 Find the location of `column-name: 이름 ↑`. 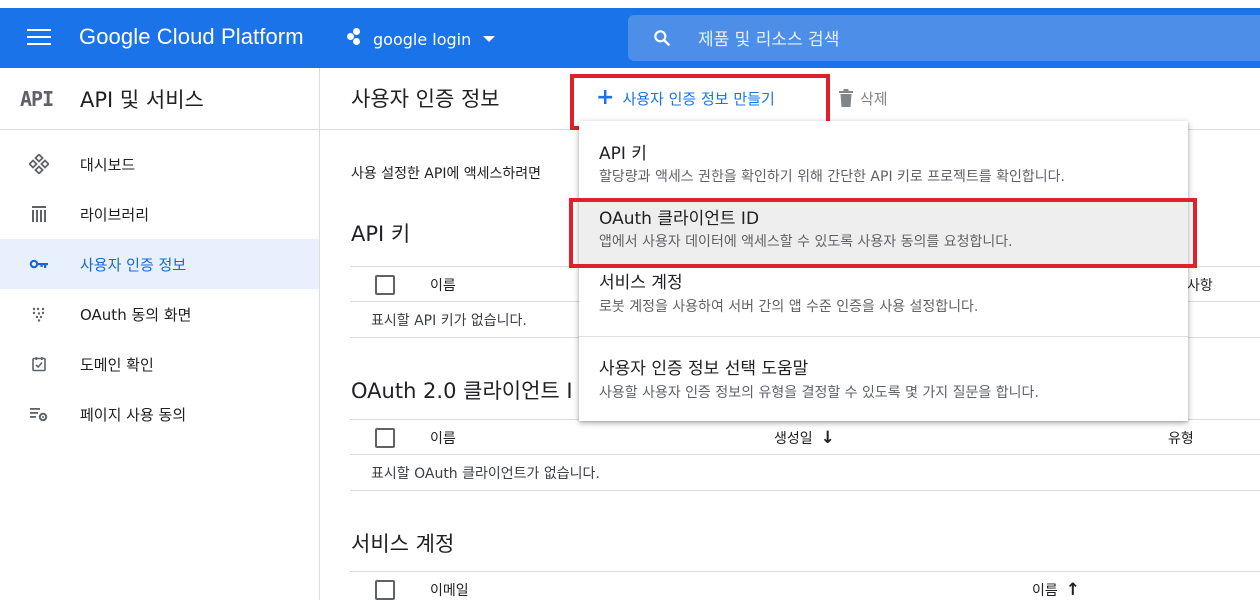

column-name: 이름 ↑ is located at coordinates (1056, 590).